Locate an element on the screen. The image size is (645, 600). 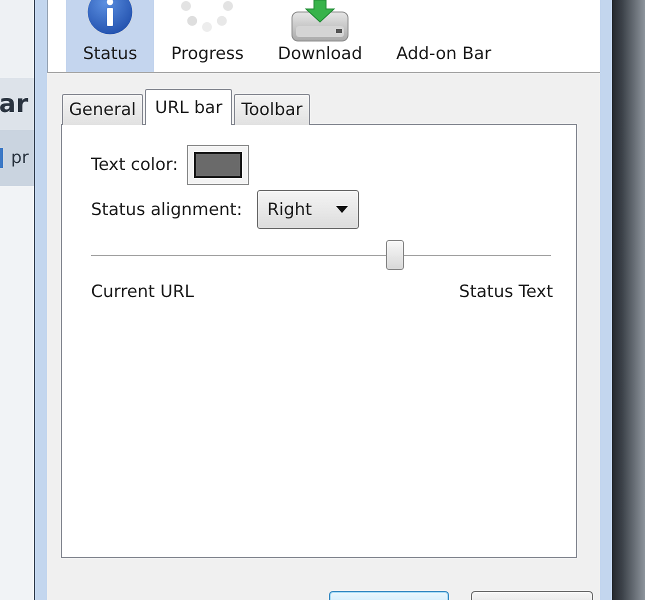
alignment-label: Status alignment: is located at coordinates (166, 209).